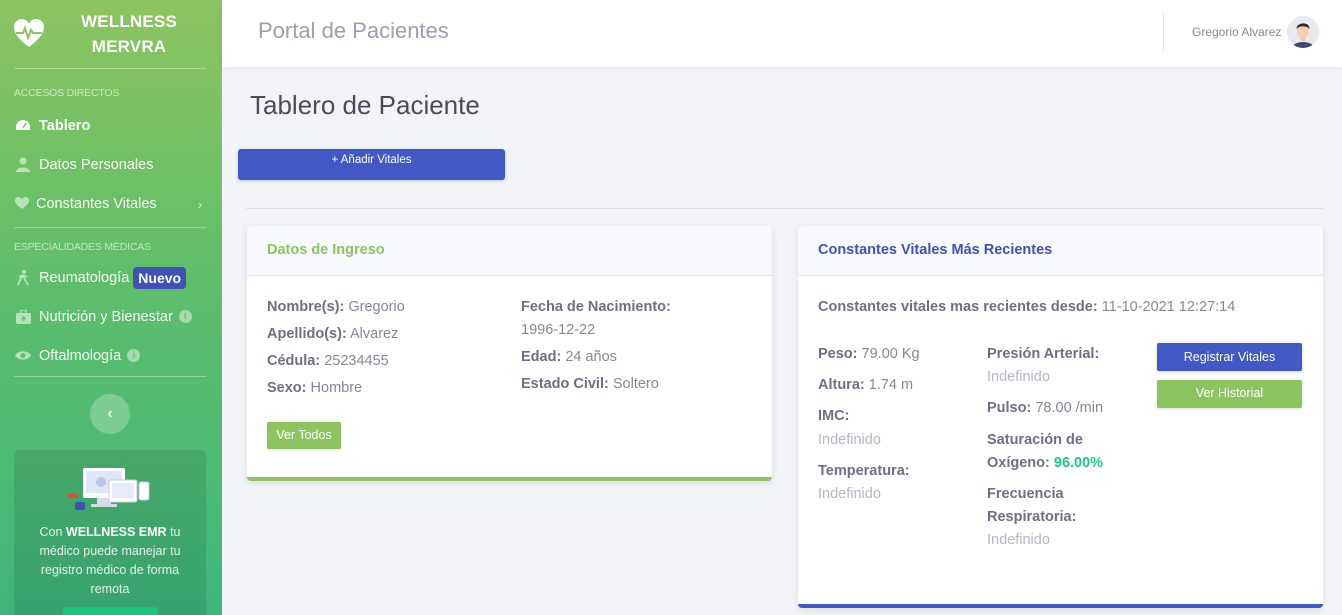 The image size is (1342, 615). I want to click on sidebar-item-label: Oftalmología, so click(80, 355).